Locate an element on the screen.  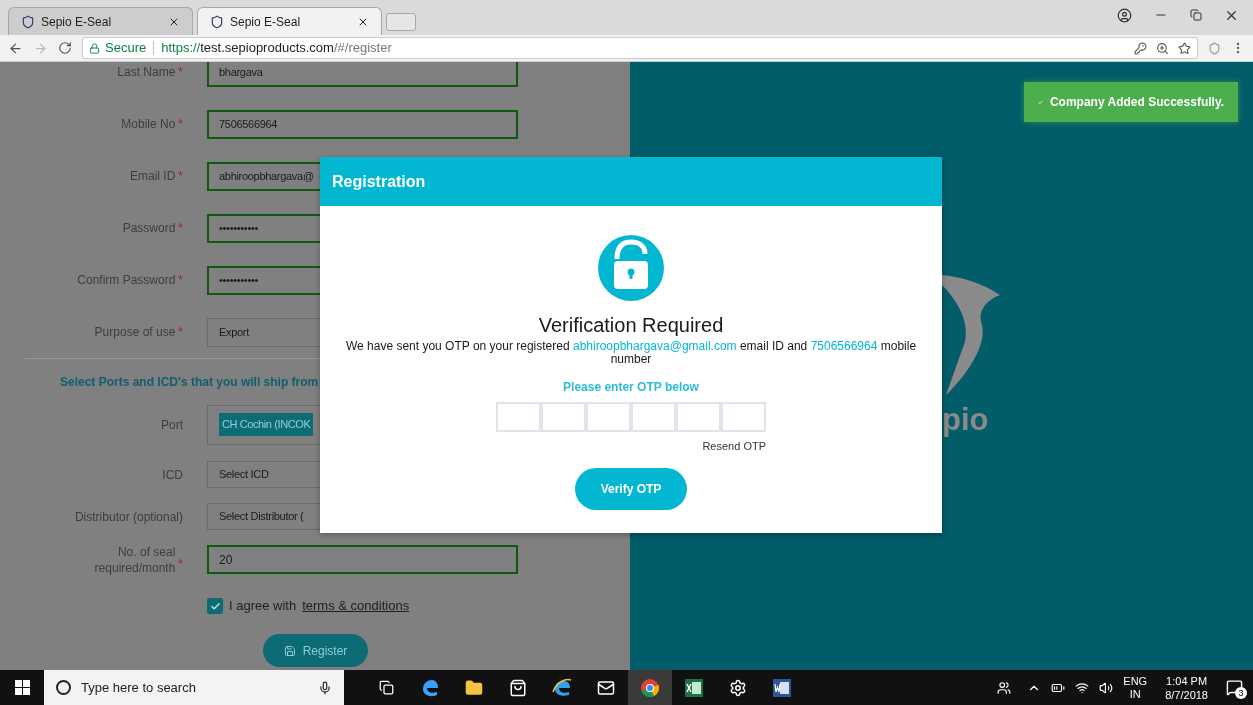
zoom-icon is located at coordinates (1162, 48).